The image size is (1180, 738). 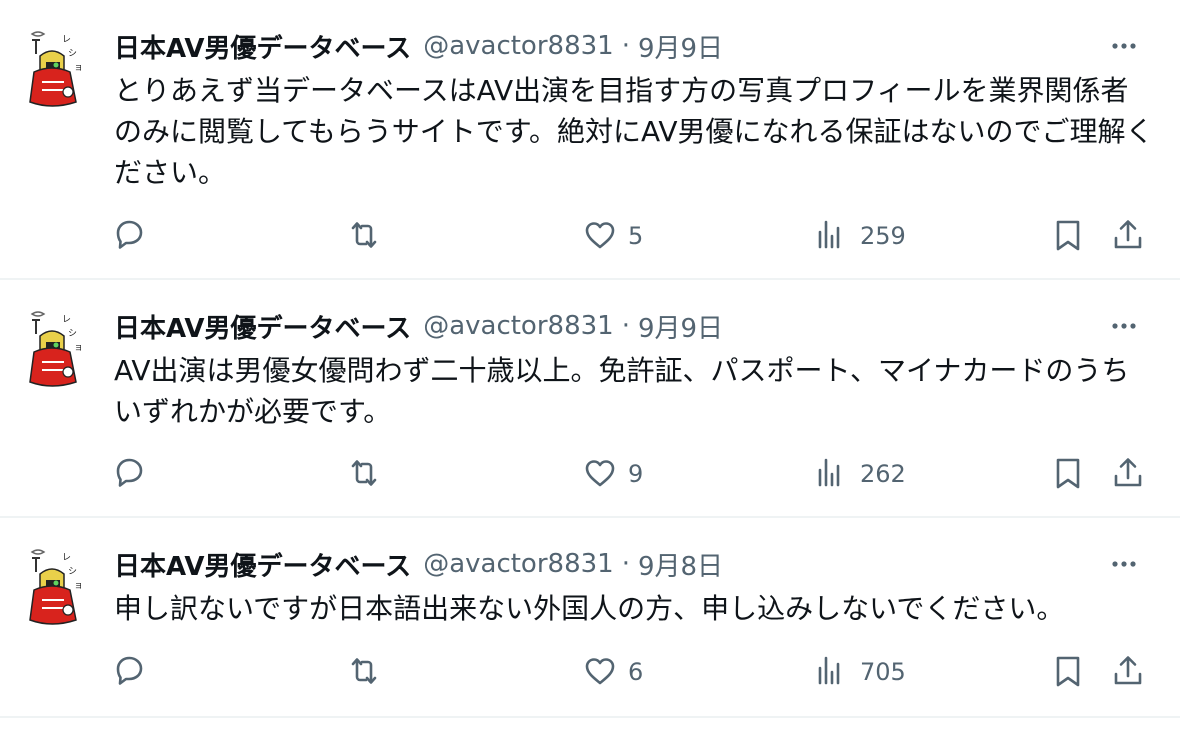 I want to click on tweet-date: 9月8日, so click(x=680, y=564).